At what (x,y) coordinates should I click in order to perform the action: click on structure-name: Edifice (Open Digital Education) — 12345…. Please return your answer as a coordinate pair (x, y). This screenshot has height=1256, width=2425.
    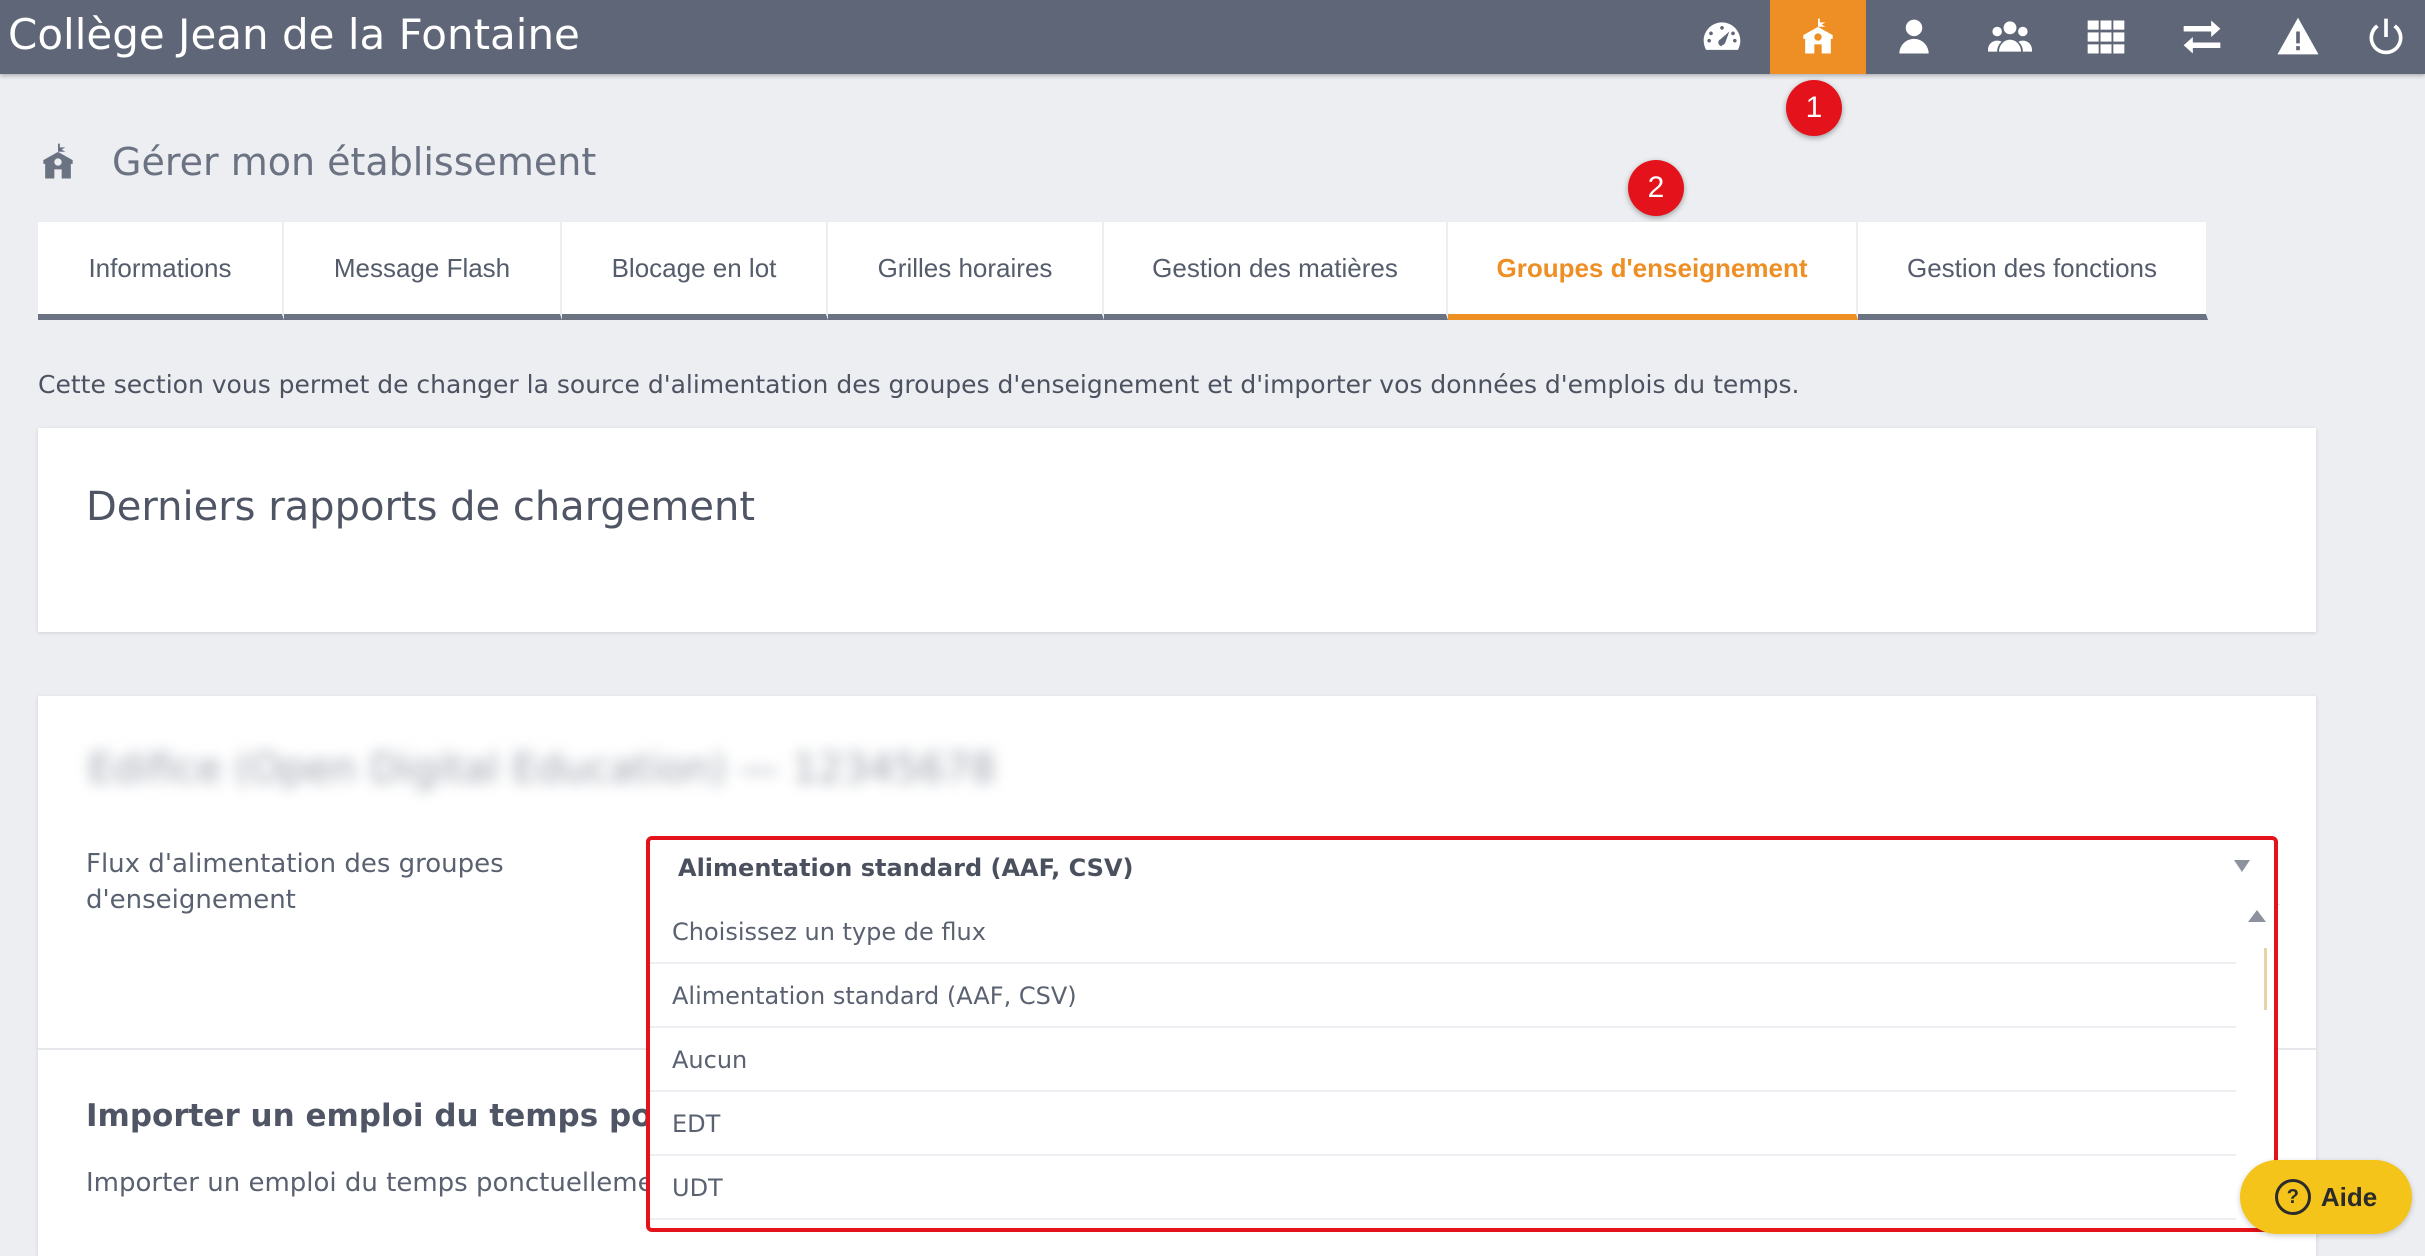
    Looking at the image, I should click on (542, 769).